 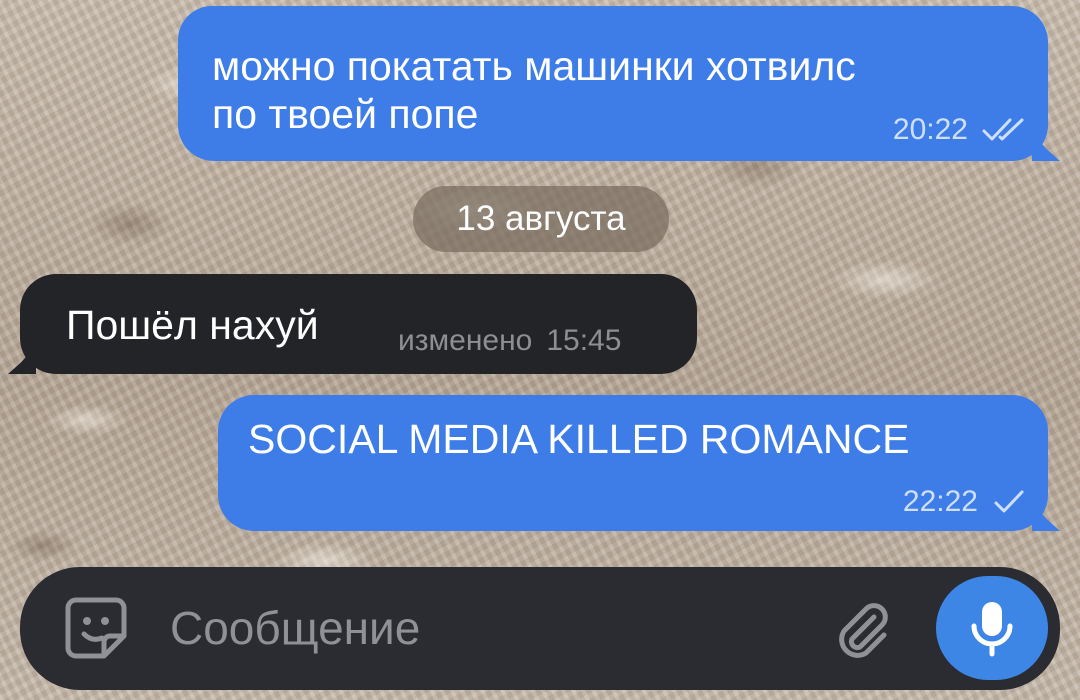 What do you see at coordinates (1003, 129) in the screenshot?
I see `double-check-icon` at bounding box center [1003, 129].